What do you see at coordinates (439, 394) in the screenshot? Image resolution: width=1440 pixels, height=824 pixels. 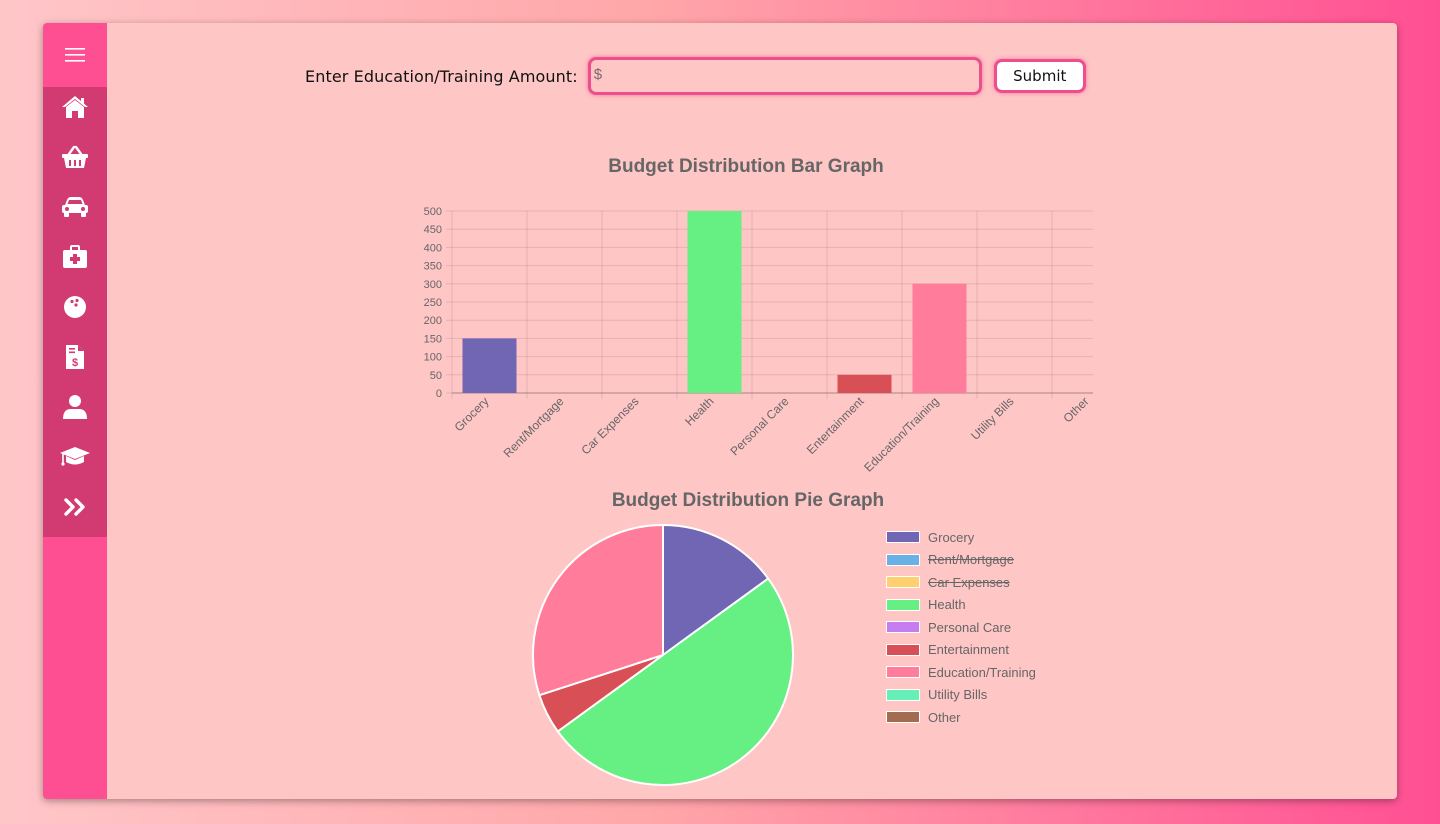 I see `y-tick-label: 0` at bounding box center [439, 394].